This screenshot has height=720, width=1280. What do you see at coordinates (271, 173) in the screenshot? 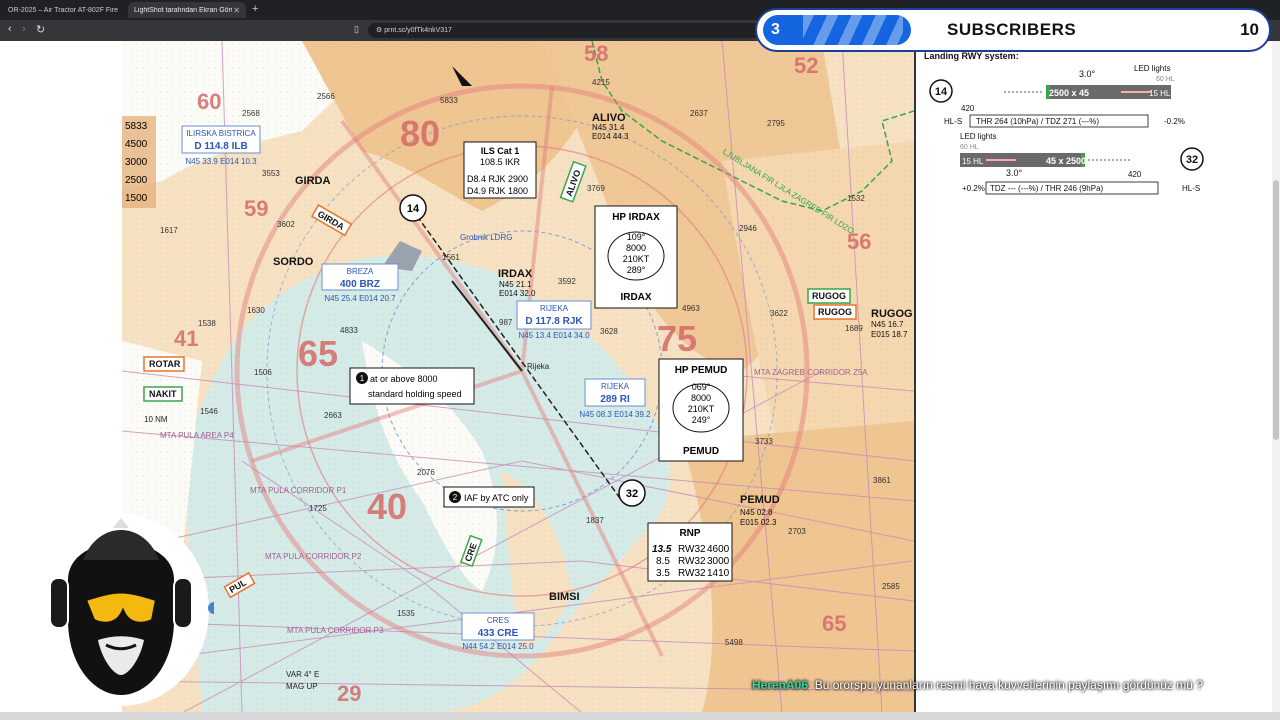
I see `elevation: 3553` at bounding box center [271, 173].